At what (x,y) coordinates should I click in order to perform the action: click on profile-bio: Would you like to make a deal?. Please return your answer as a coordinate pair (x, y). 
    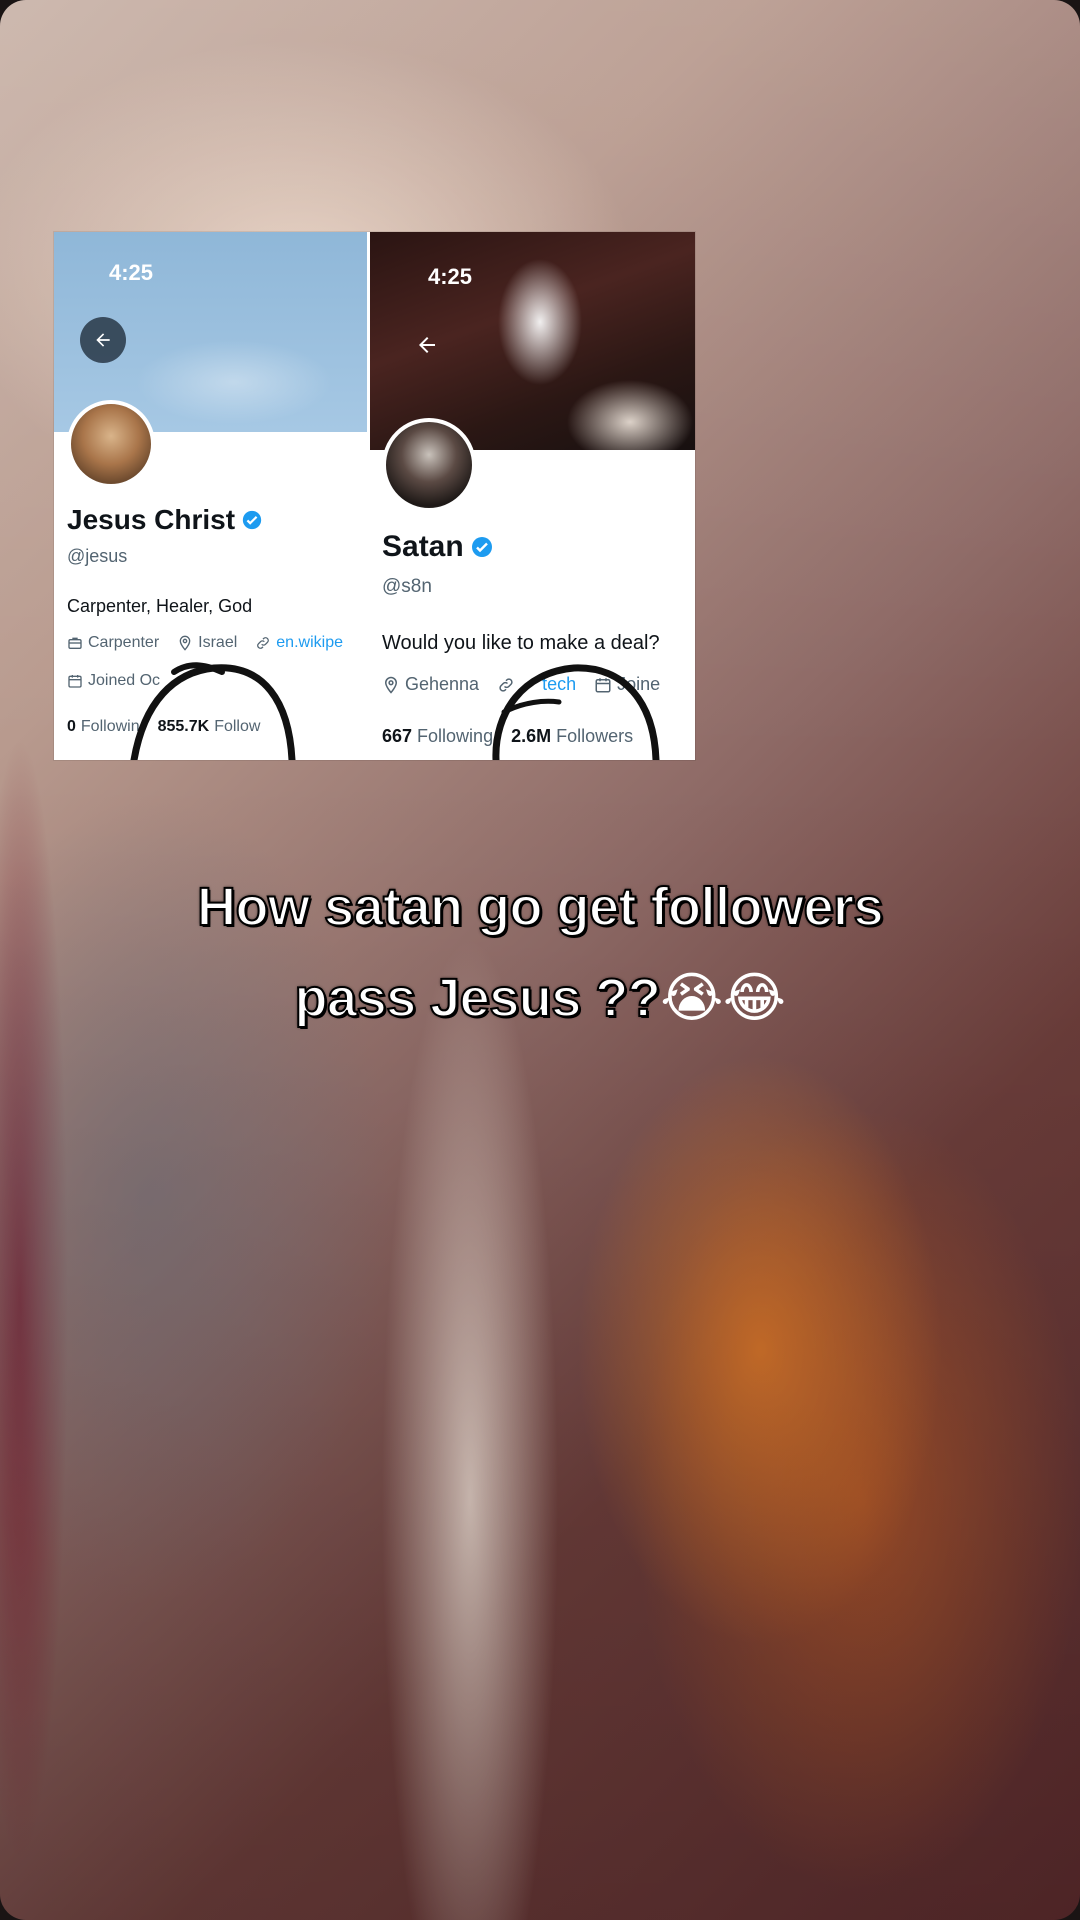
    Looking at the image, I should click on (521, 643).